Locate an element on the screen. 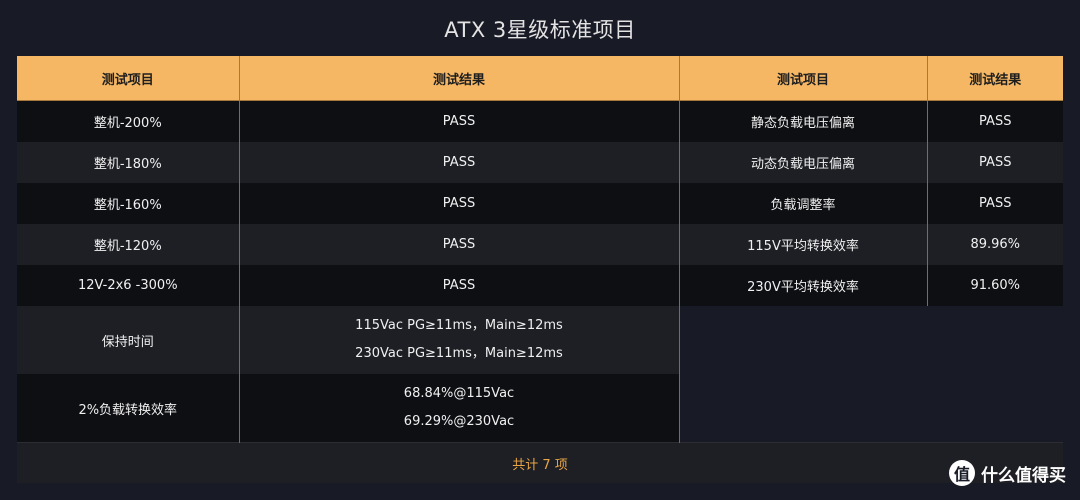 The image size is (1080, 500). test-item-cell: 230V平均转换效率 is located at coordinates (803, 285).